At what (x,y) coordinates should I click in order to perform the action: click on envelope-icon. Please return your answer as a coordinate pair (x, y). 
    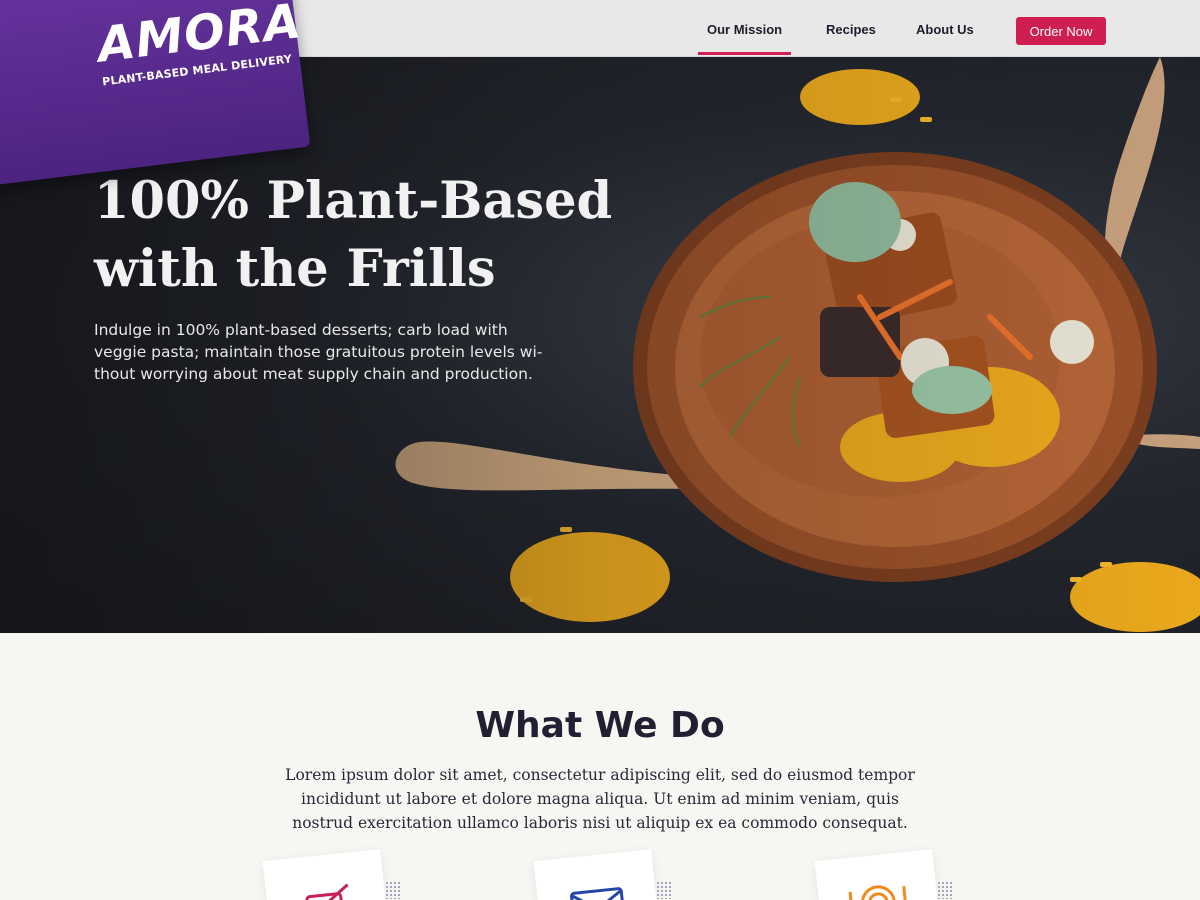
    Looking at the image, I should click on (597, 893).